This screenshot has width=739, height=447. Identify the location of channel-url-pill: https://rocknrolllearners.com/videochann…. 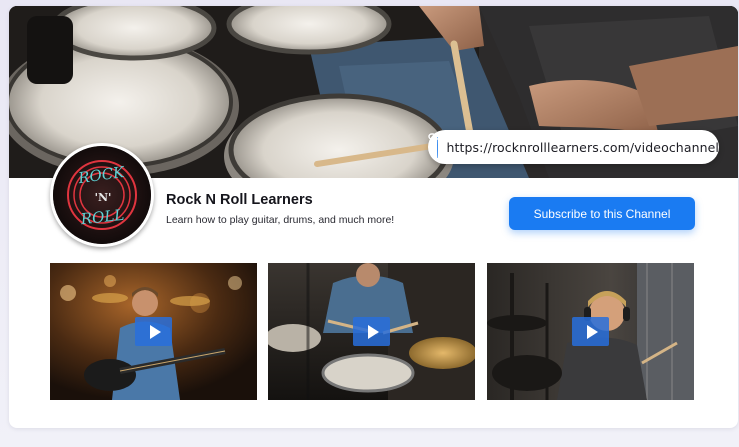
(573, 147).